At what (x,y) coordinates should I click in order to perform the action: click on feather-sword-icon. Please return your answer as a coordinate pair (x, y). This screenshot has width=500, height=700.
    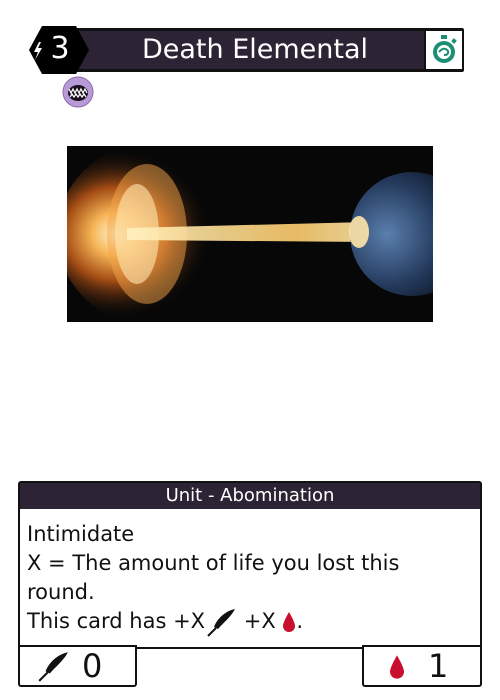
    Looking at the image, I should click on (221, 623).